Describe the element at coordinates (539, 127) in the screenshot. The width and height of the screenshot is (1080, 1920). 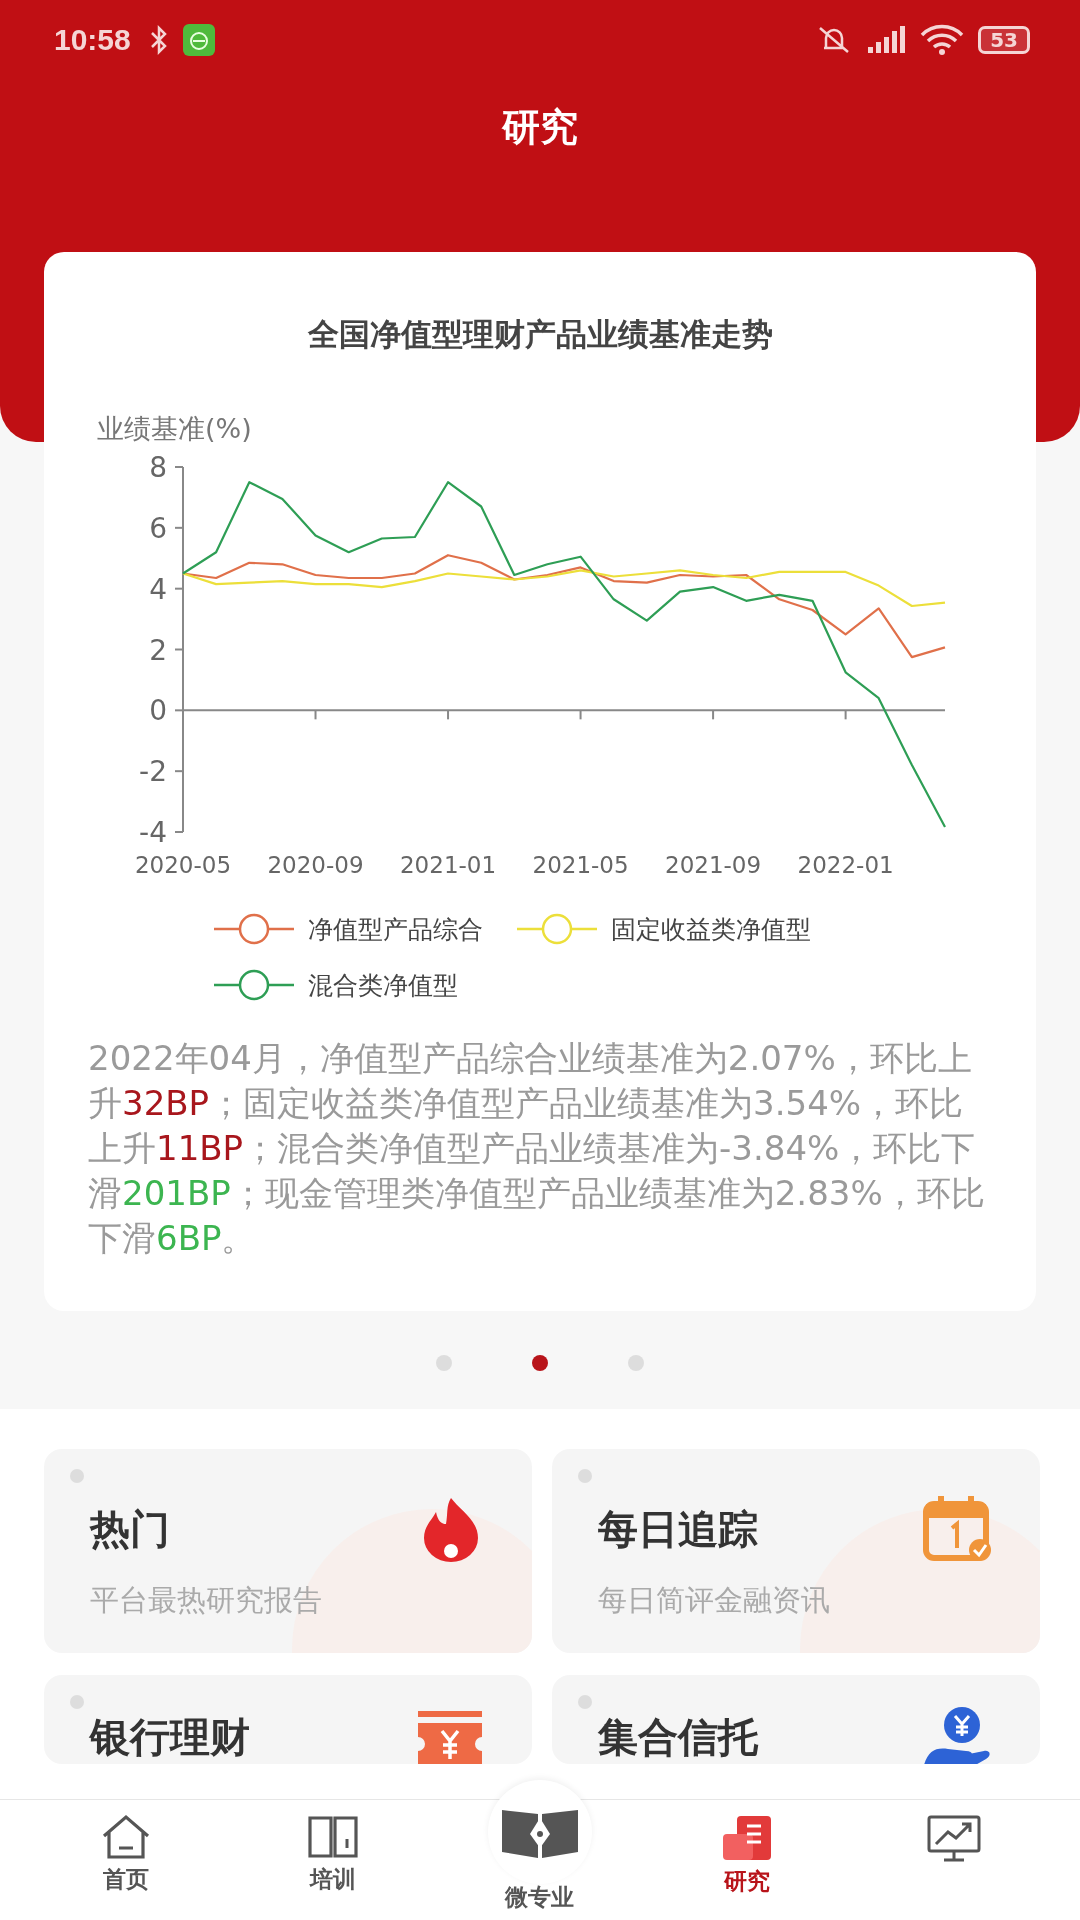
I see `page-title: 研究` at that location.